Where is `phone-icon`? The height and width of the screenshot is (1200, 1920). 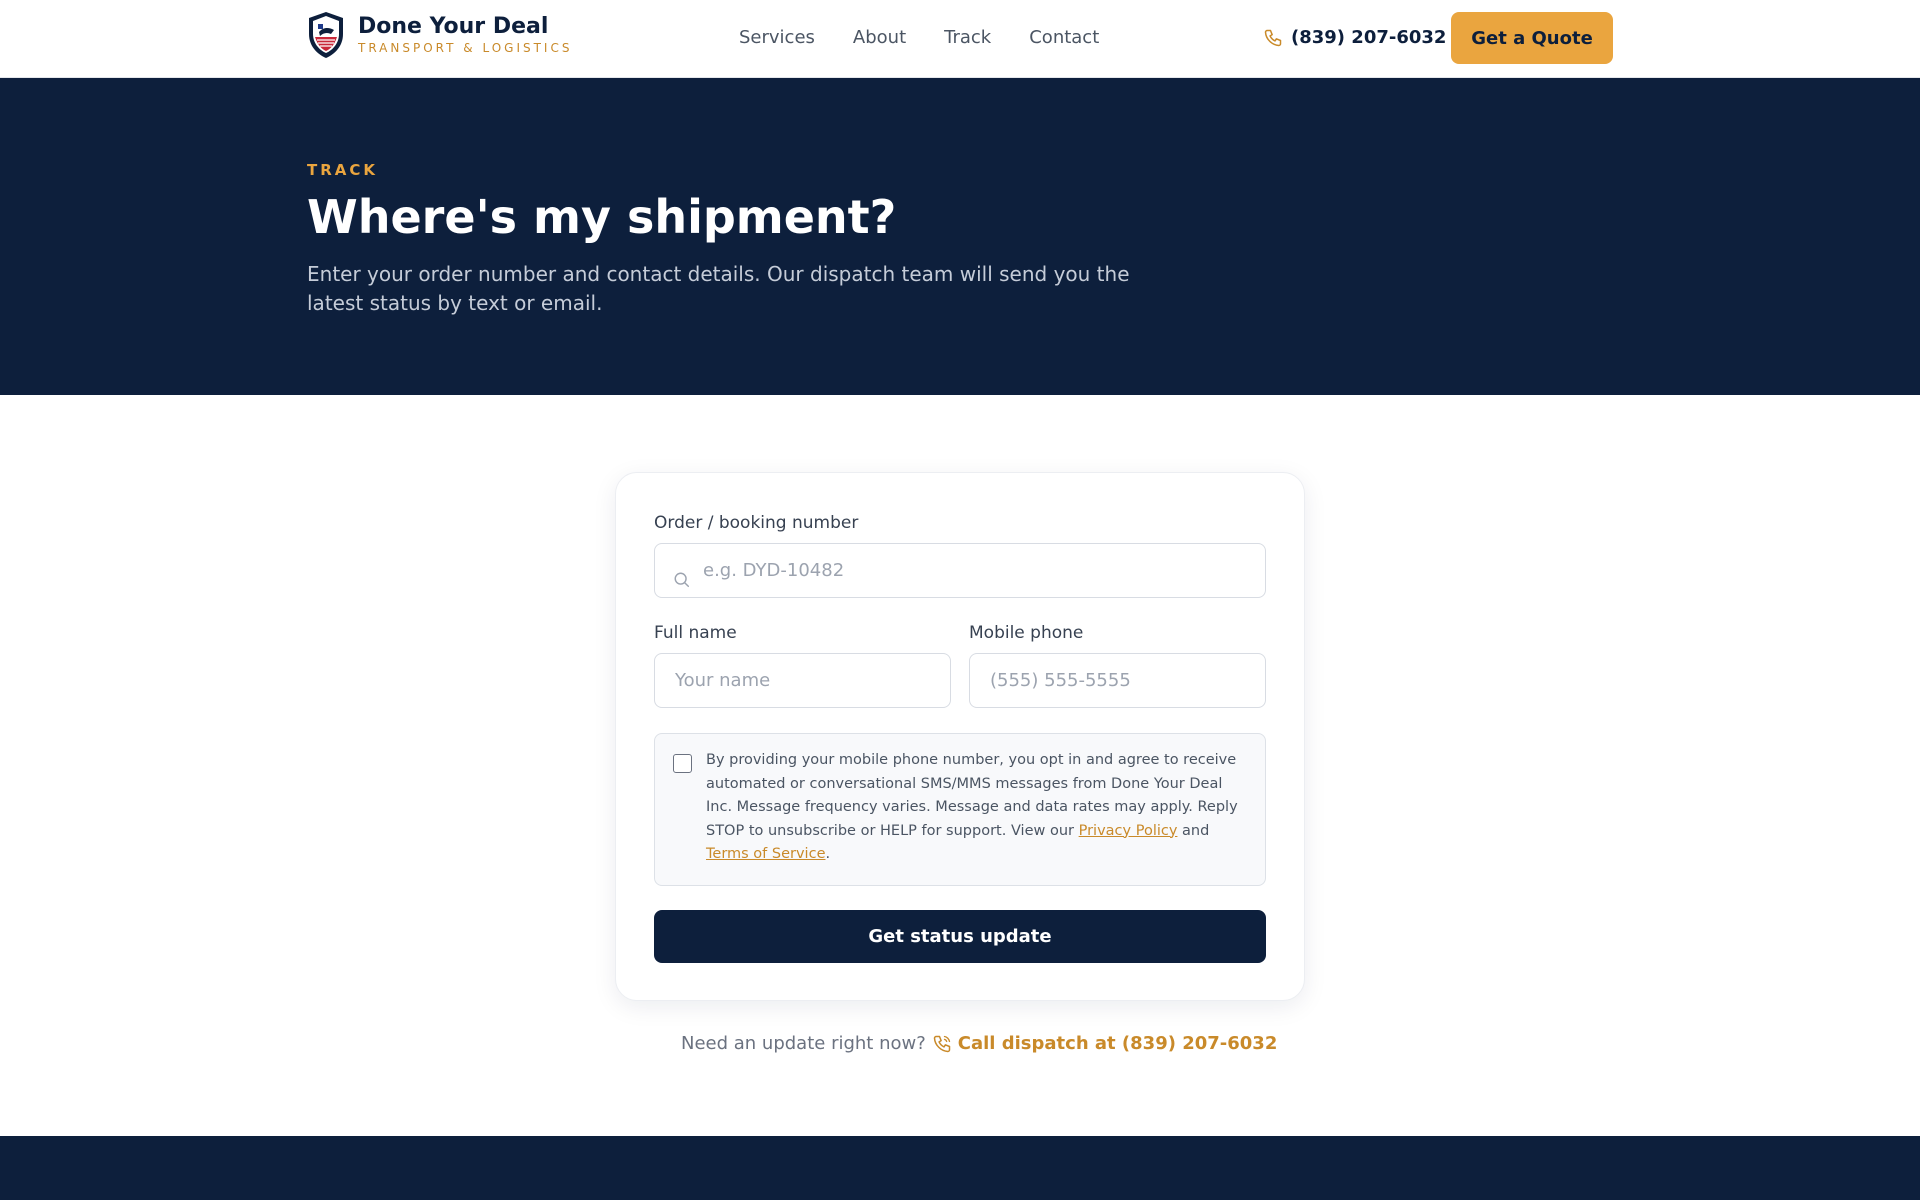 phone-icon is located at coordinates (1273, 37).